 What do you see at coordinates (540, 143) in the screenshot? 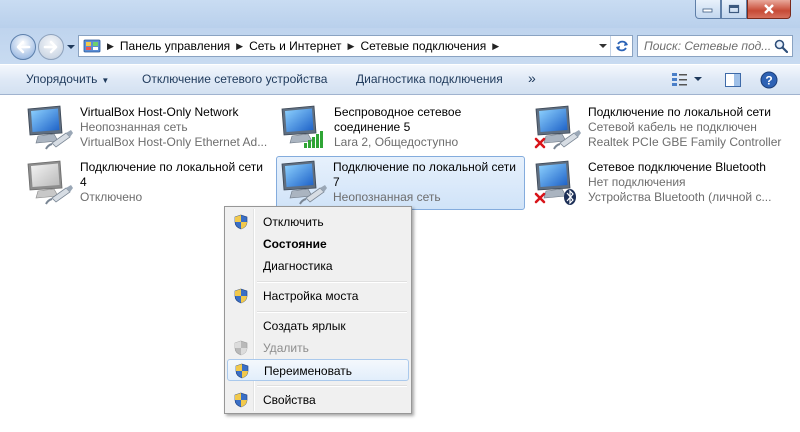
I see `disconnected-x-icon` at bounding box center [540, 143].